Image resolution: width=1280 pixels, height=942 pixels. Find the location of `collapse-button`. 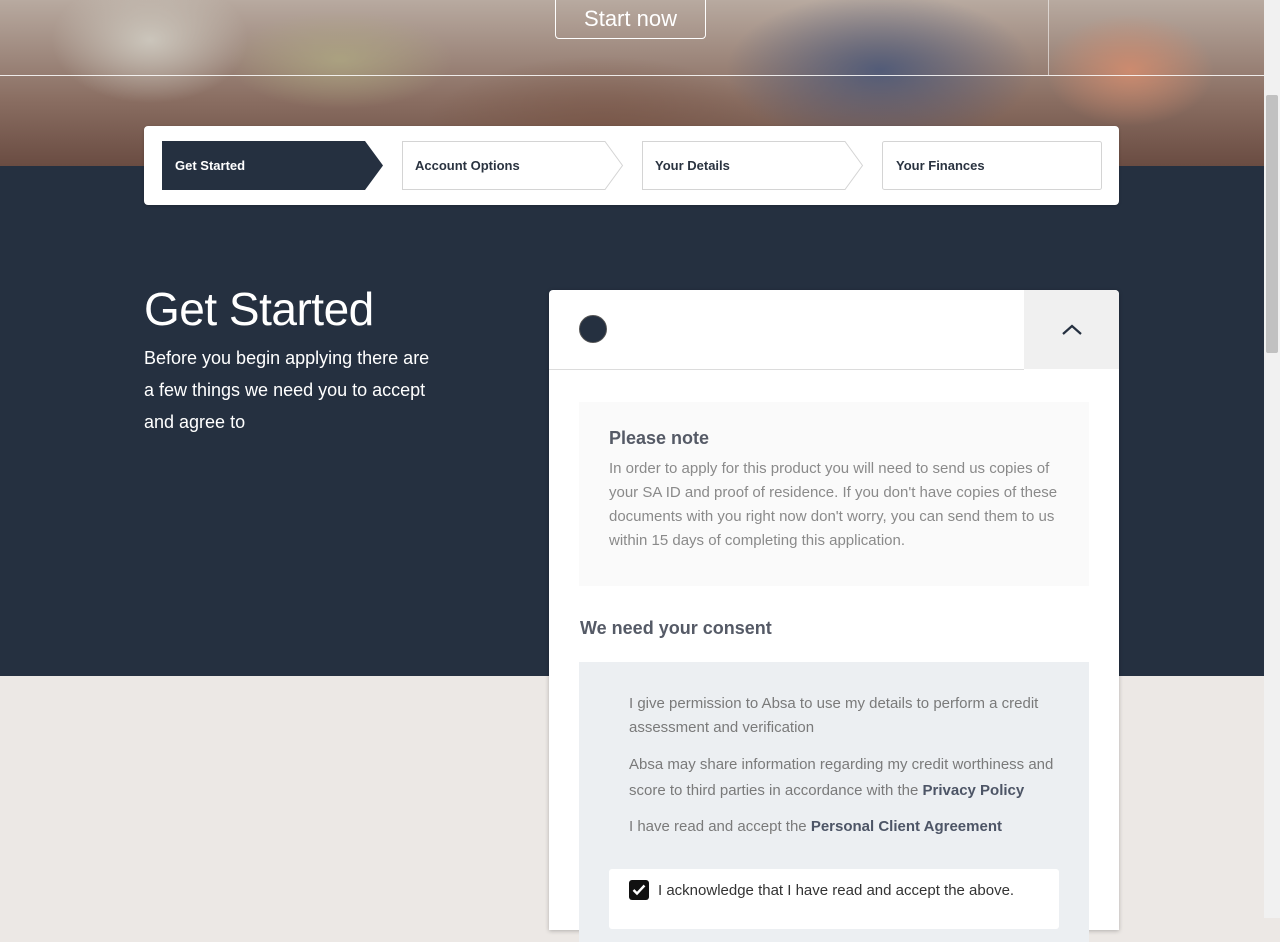

collapse-button is located at coordinates (1071, 329).